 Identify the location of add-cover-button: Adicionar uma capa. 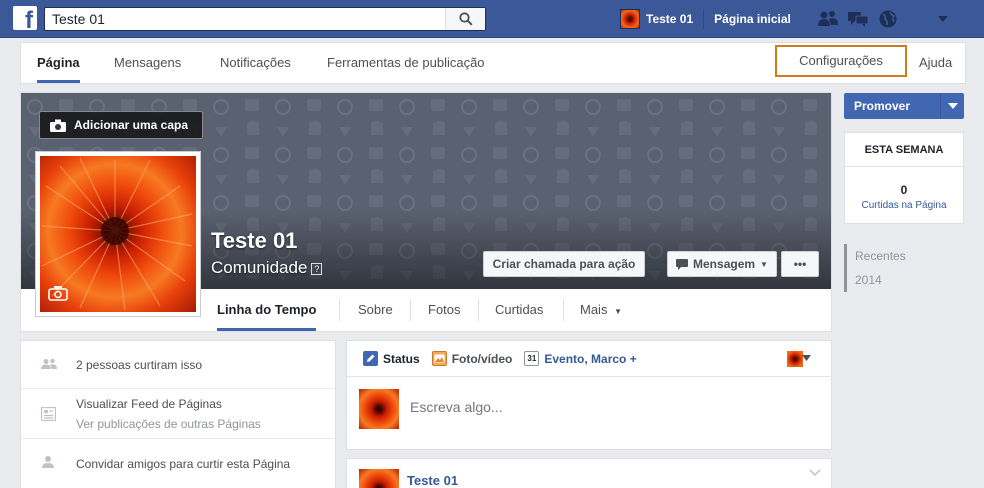
(121, 125).